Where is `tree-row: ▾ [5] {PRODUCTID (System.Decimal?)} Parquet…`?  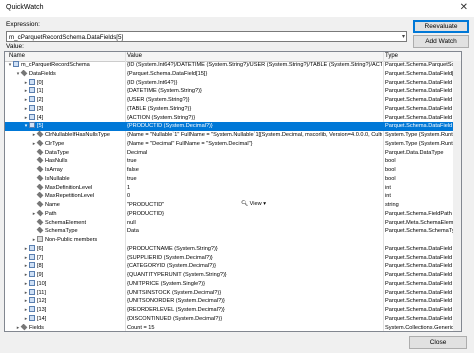
tree-row: ▾ [5] {PRODUCTID (System.Decimal?)} Parquet… is located at coordinates (233, 126).